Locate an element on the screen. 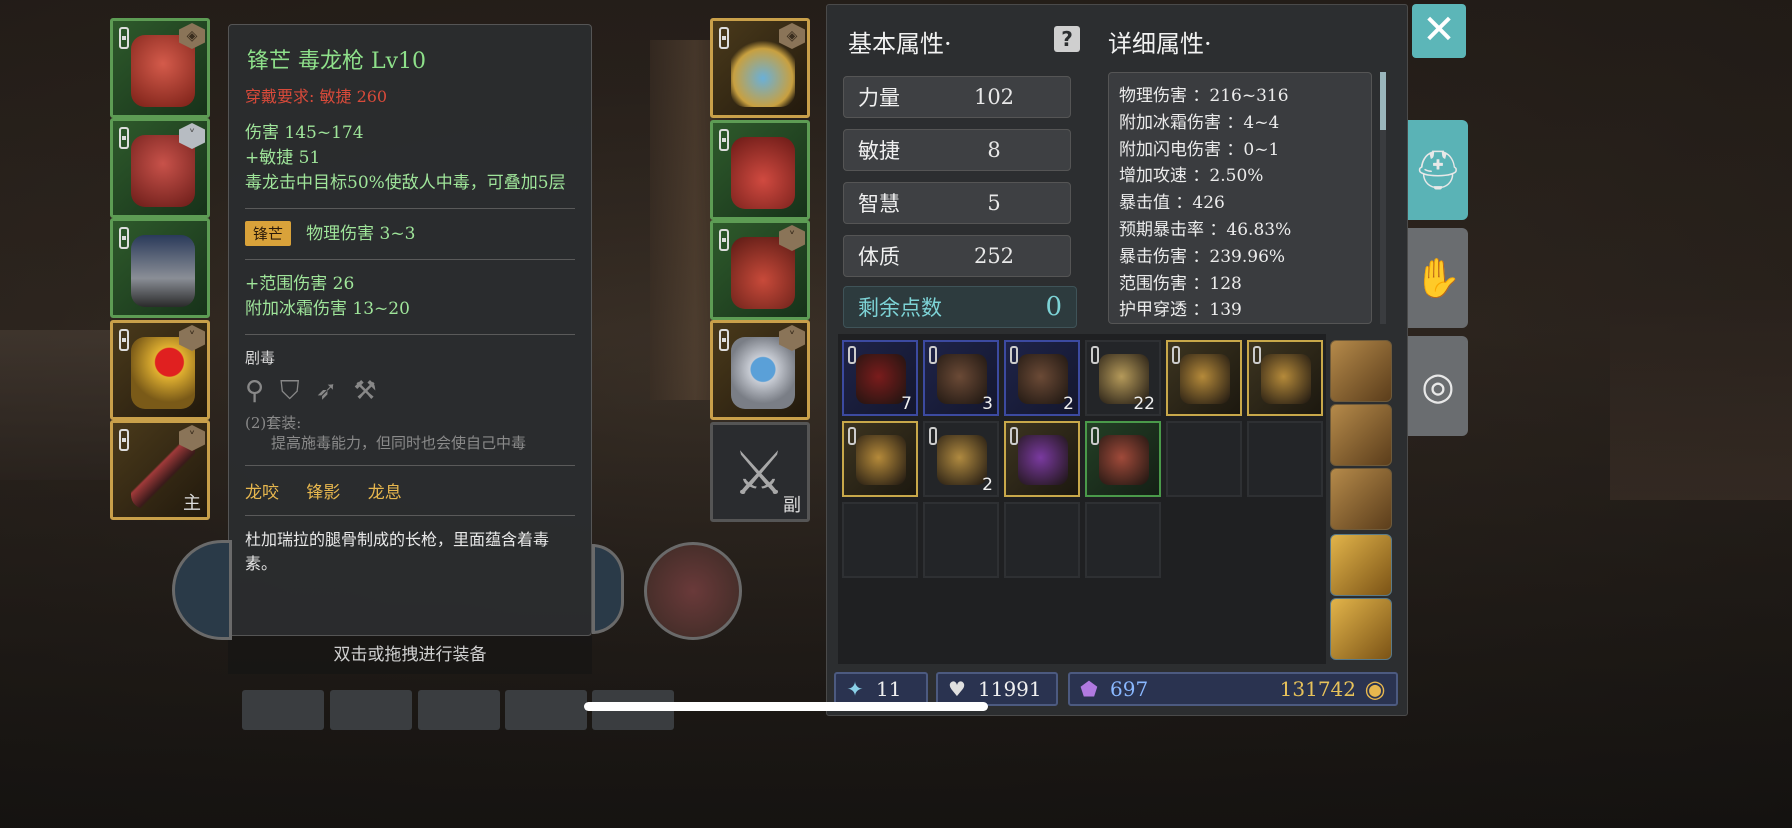 Image resolution: width=1792 pixels, height=828 pixels. tab-equipment: ⛑ is located at coordinates (1438, 170).